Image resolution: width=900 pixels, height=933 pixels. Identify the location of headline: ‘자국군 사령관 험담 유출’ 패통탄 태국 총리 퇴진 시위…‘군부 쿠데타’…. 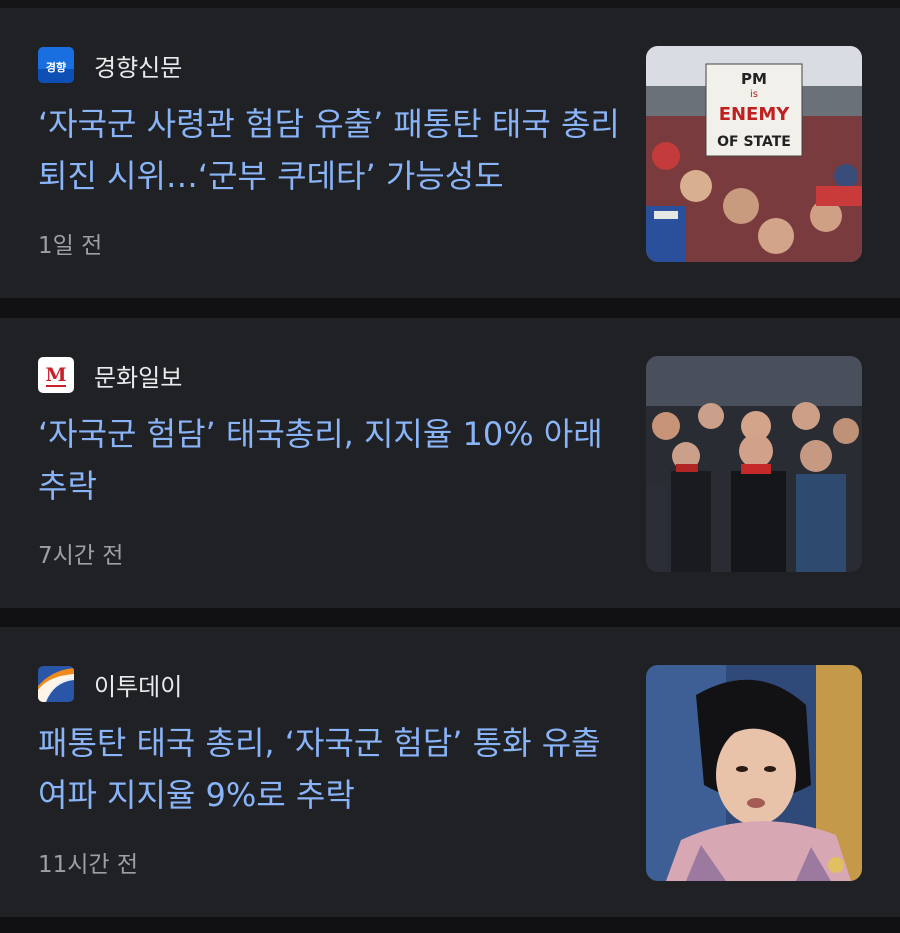
(330, 150).